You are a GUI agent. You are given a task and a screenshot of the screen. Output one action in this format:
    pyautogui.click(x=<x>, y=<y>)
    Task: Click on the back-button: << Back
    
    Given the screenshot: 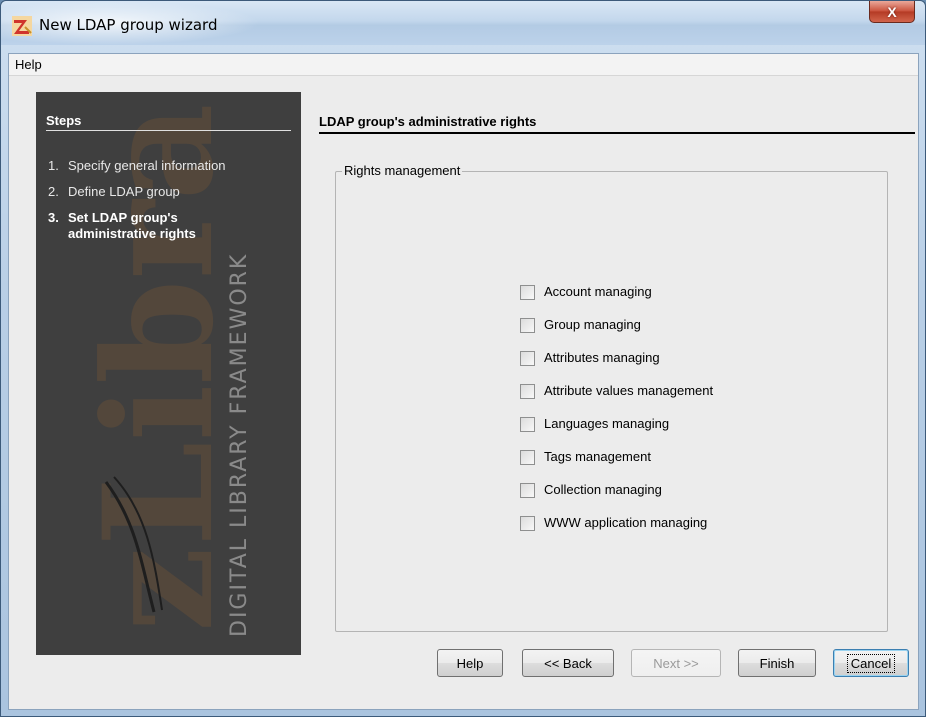 What is the action you would take?
    pyautogui.click(x=568, y=663)
    